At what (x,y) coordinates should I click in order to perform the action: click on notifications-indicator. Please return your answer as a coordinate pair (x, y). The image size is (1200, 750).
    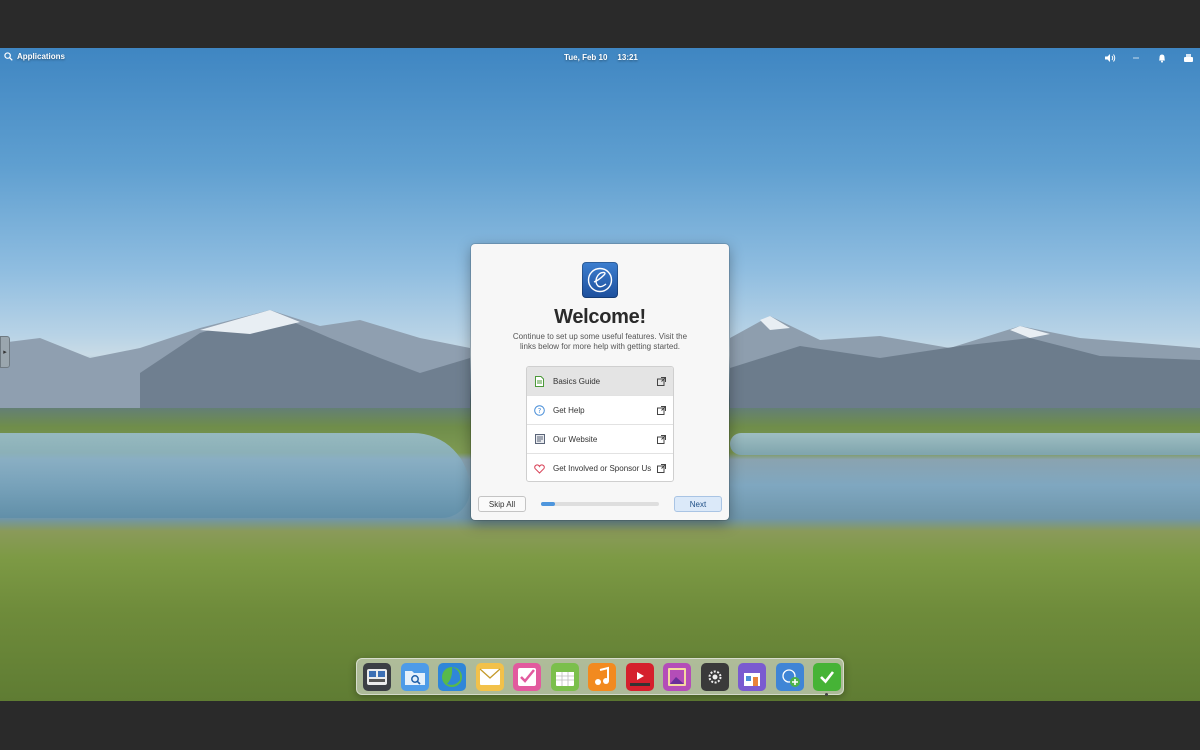
    Looking at the image, I should click on (1162, 57).